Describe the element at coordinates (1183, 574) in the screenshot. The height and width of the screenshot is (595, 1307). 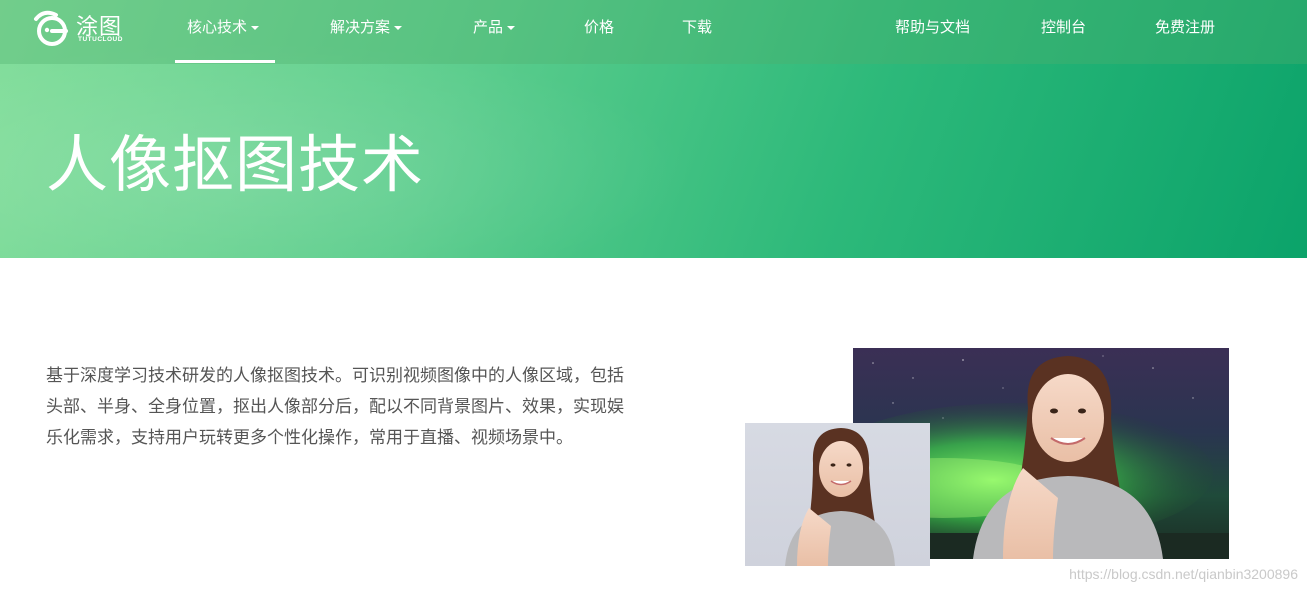
I see `watermark-url: https://blog.csdn.net/qianbin3200896` at that location.